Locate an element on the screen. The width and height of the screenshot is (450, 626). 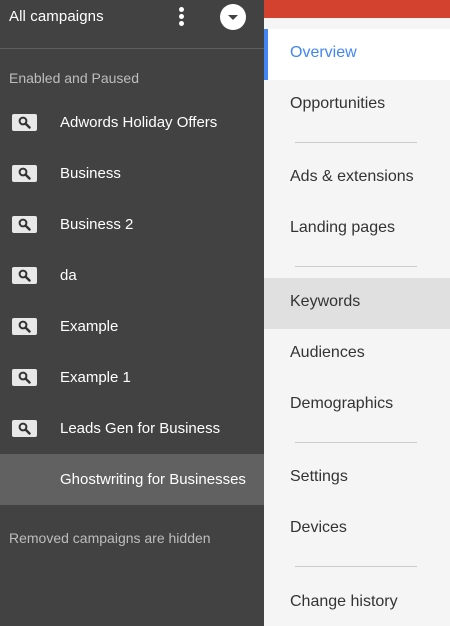
nav-item-label: Audiences is located at coordinates (327, 352).